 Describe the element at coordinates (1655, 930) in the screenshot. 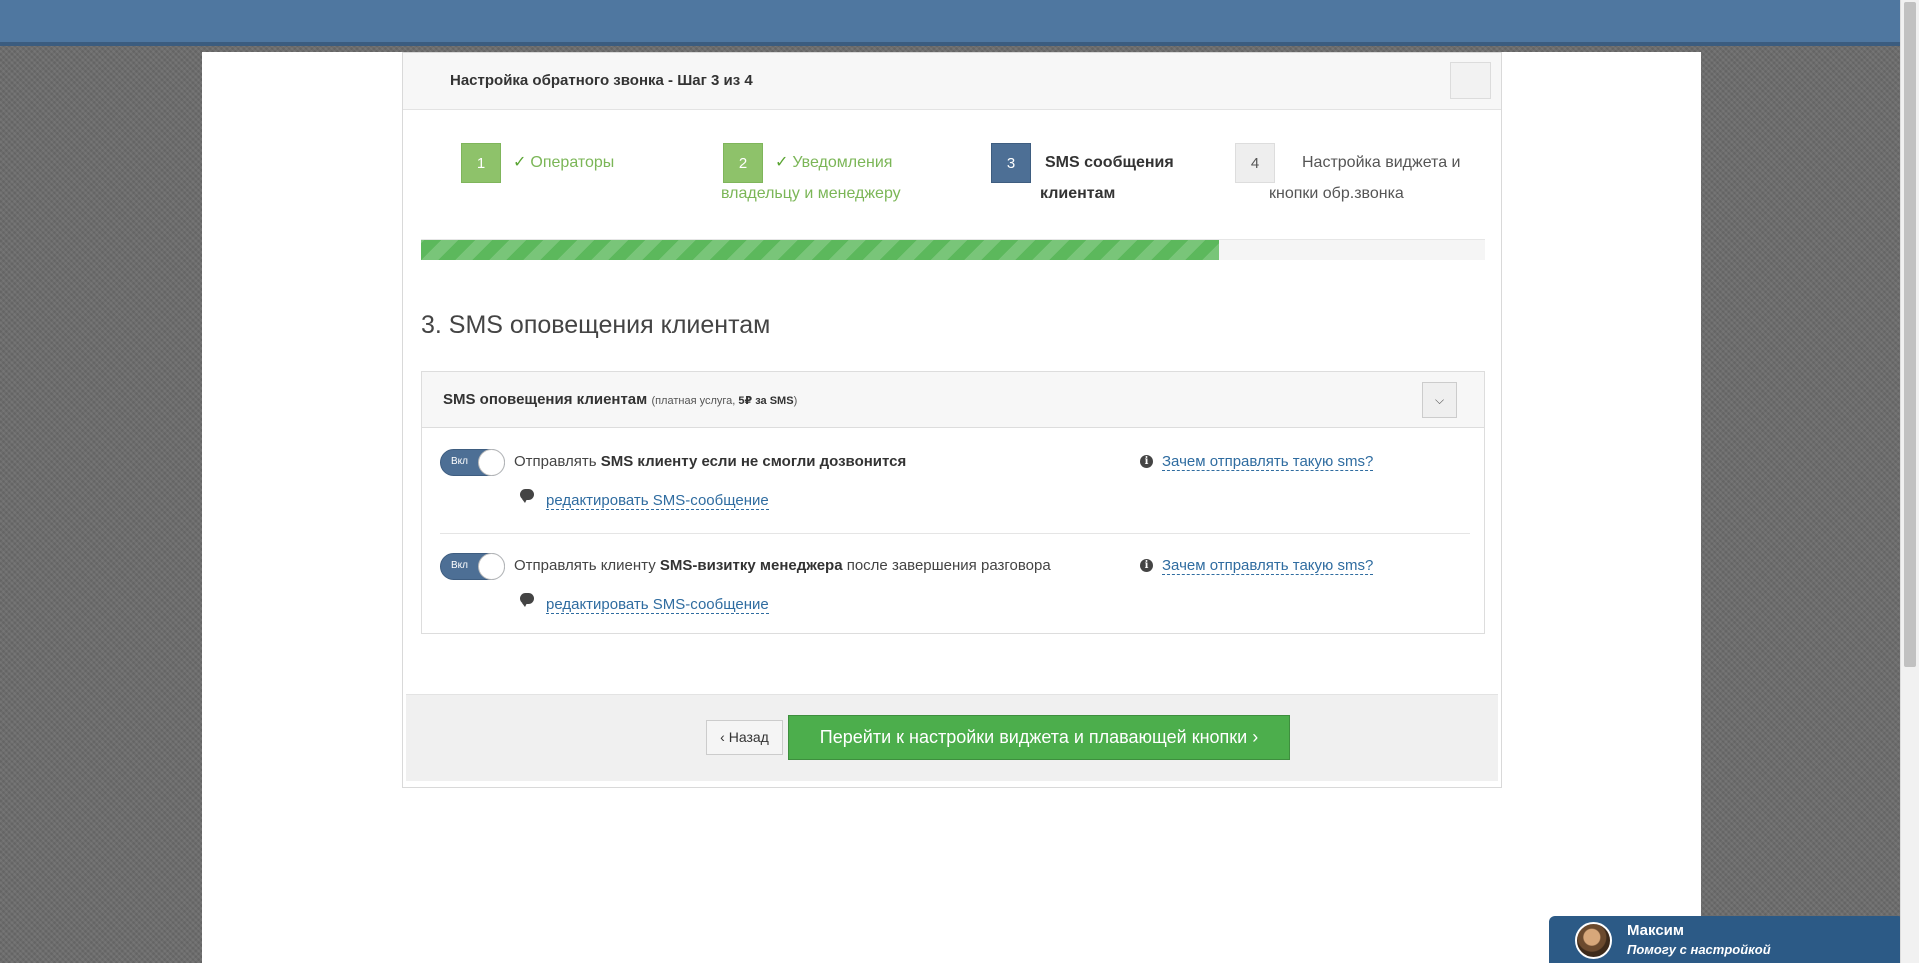

I see `chat-agent-name: Максим` at that location.